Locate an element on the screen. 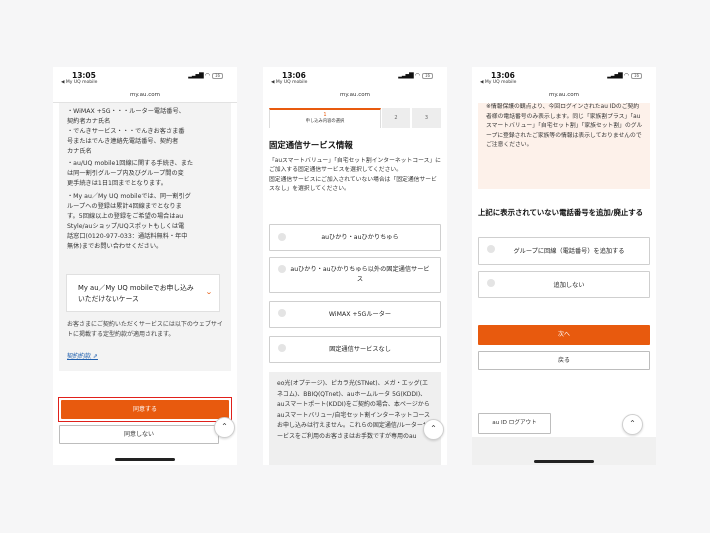  option-label: 追加しない is located at coordinates (569, 285).